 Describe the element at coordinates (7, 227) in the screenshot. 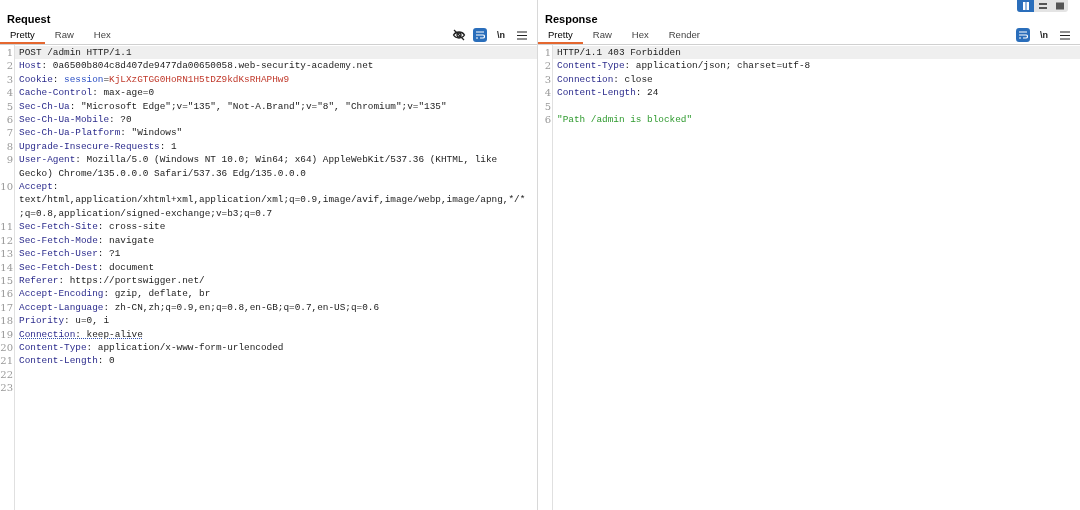

I see `line-number: 11` at that location.